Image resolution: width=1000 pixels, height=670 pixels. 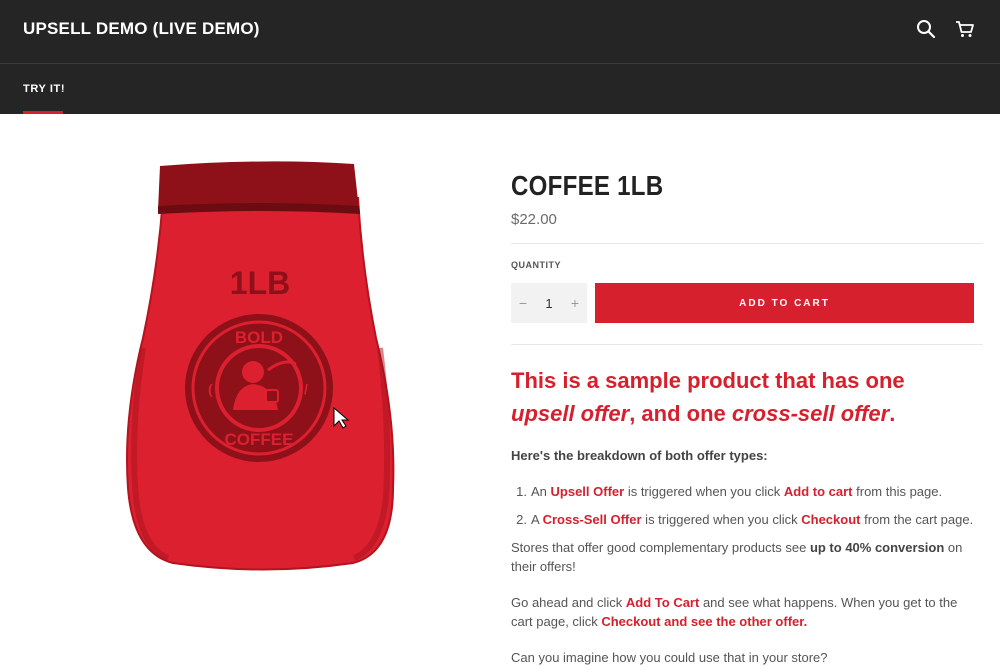 What do you see at coordinates (892, 413) in the screenshot?
I see `promo-text: .` at bounding box center [892, 413].